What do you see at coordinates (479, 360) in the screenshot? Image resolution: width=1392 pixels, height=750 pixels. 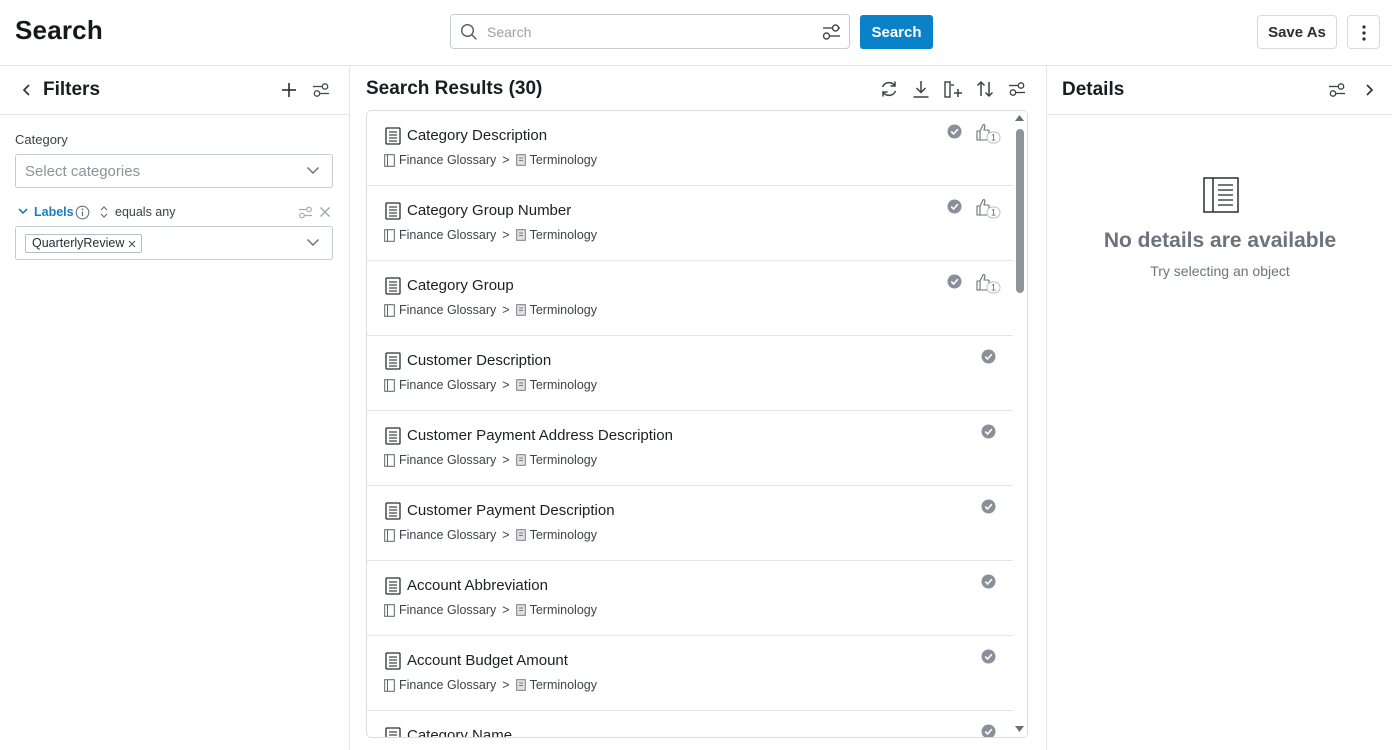 I see `result-name: Customer Description` at bounding box center [479, 360].